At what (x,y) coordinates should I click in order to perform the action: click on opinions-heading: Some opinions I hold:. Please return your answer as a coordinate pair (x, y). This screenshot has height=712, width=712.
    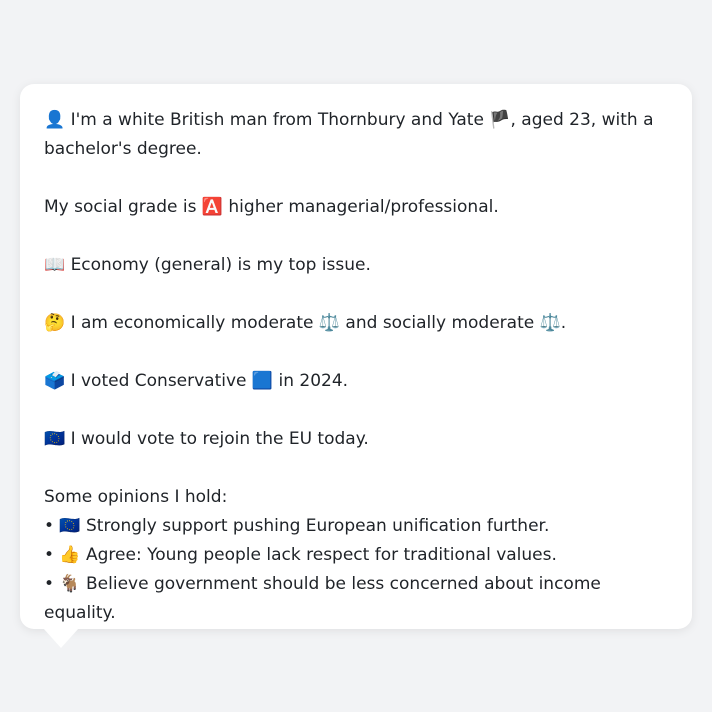
    Looking at the image, I should click on (136, 497).